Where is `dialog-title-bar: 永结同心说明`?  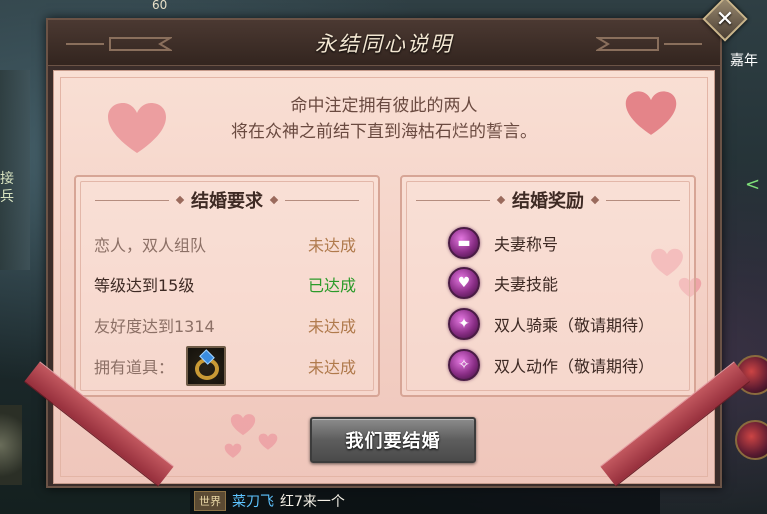
dialog-title-bar: 永结同心说明 is located at coordinates (384, 43).